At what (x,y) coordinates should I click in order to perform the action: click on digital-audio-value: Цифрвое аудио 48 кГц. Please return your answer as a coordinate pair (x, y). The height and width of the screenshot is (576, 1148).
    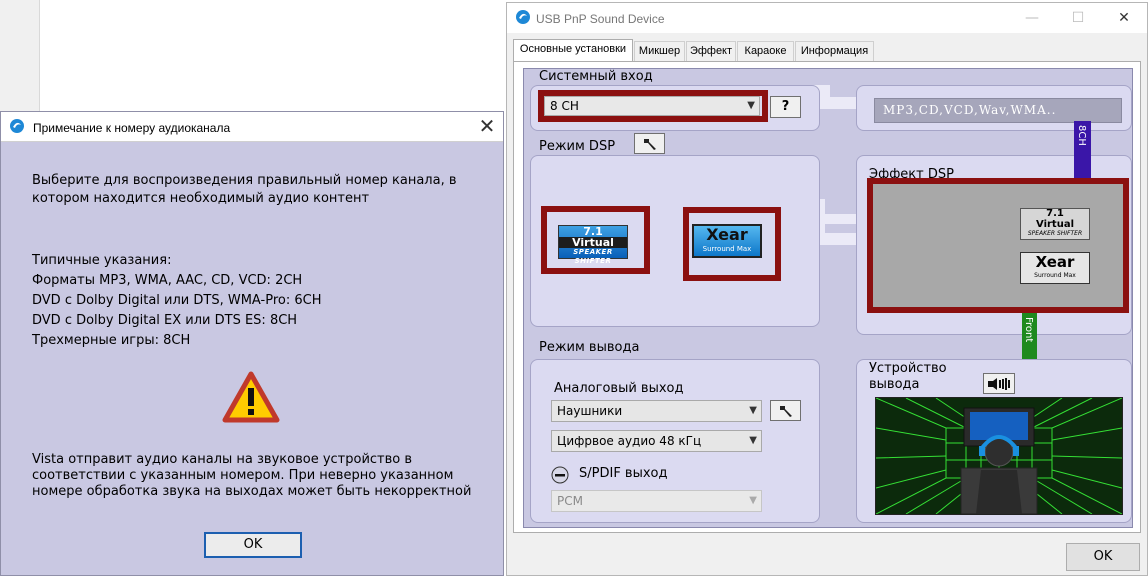
    Looking at the image, I should click on (629, 441).